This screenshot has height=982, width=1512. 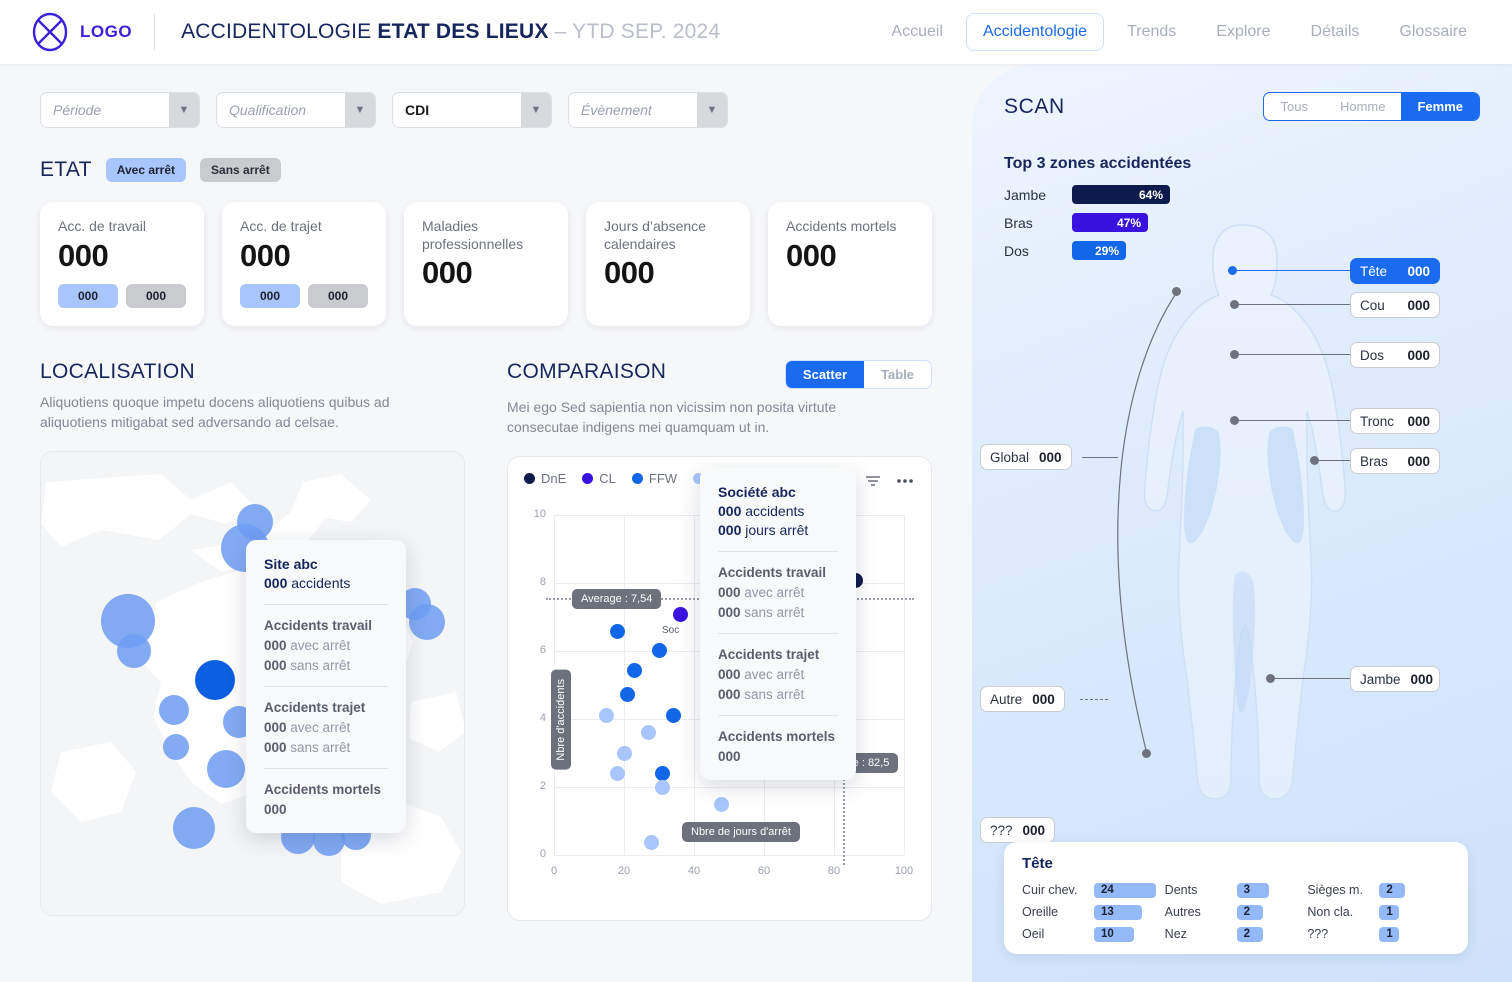 What do you see at coordinates (897, 374) in the screenshot?
I see `toggle-table: Table` at bounding box center [897, 374].